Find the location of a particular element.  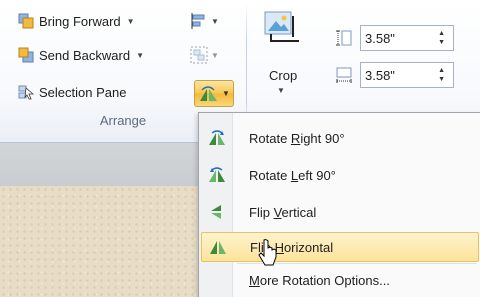

width-value: 3.58" is located at coordinates (380, 75).